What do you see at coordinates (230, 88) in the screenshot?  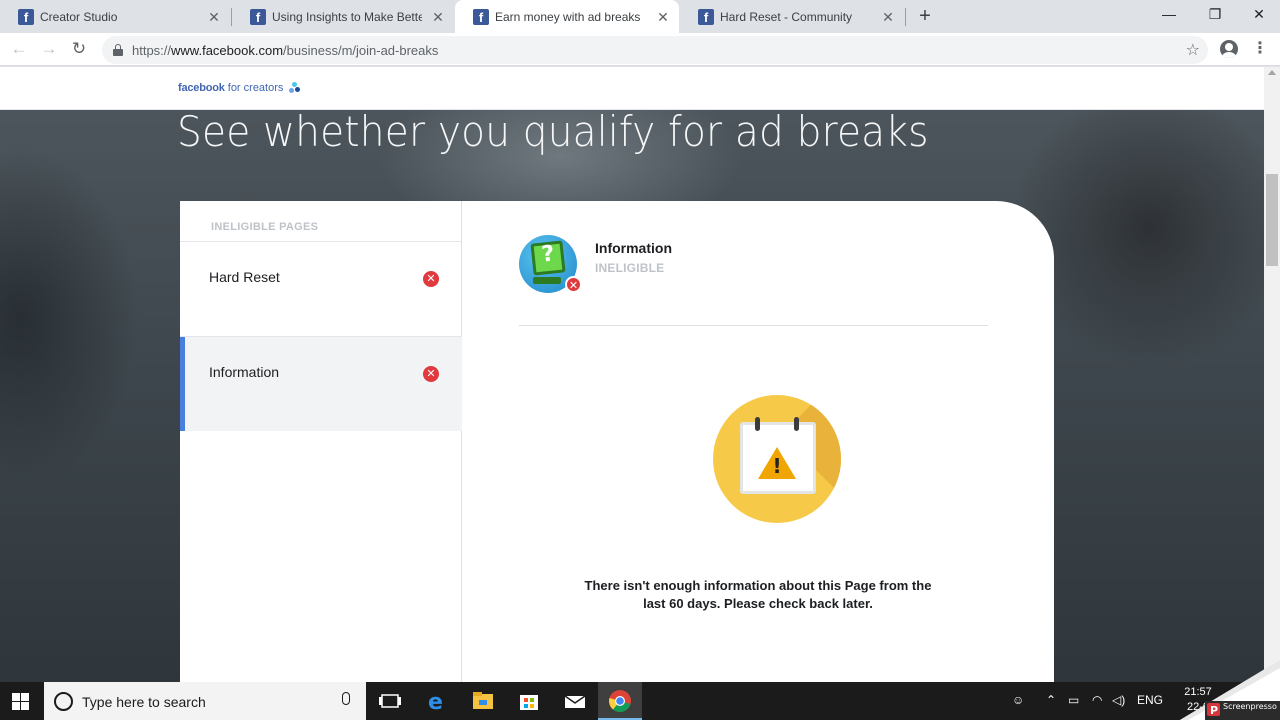 I see `facebook-for-creators-logo: facebook for creators` at bounding box center [230, 88].